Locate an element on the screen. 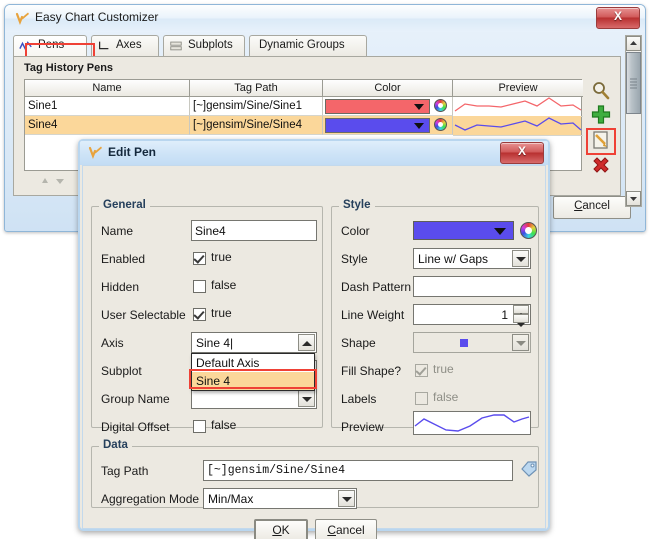  main-scrollbar is located at coordinates (633, 121).